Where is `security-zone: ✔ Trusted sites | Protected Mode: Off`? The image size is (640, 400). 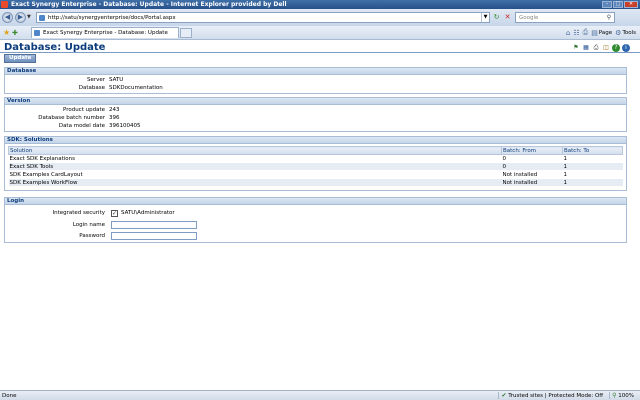 security-zone: ✔ Trusted sites | Protected Mode: Off is located at coordinates (551, 395).